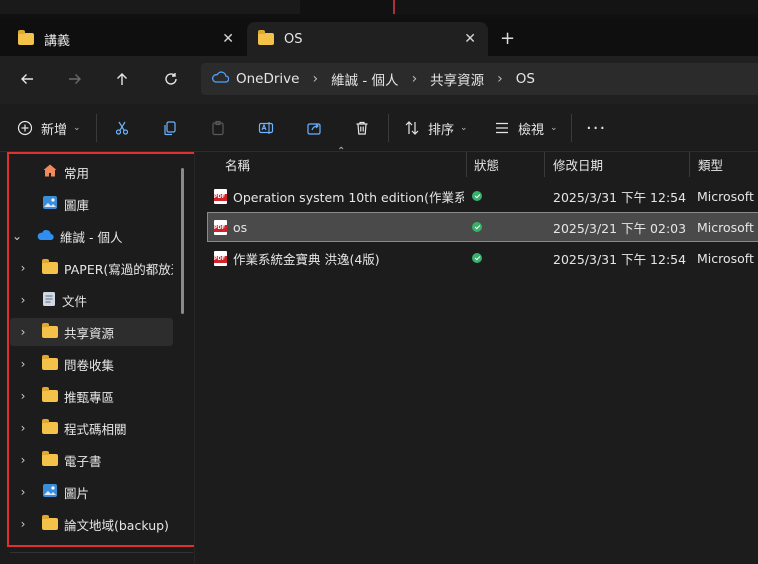 The image size is (758, 564). I want to click on copy-button, so click(170, 128).